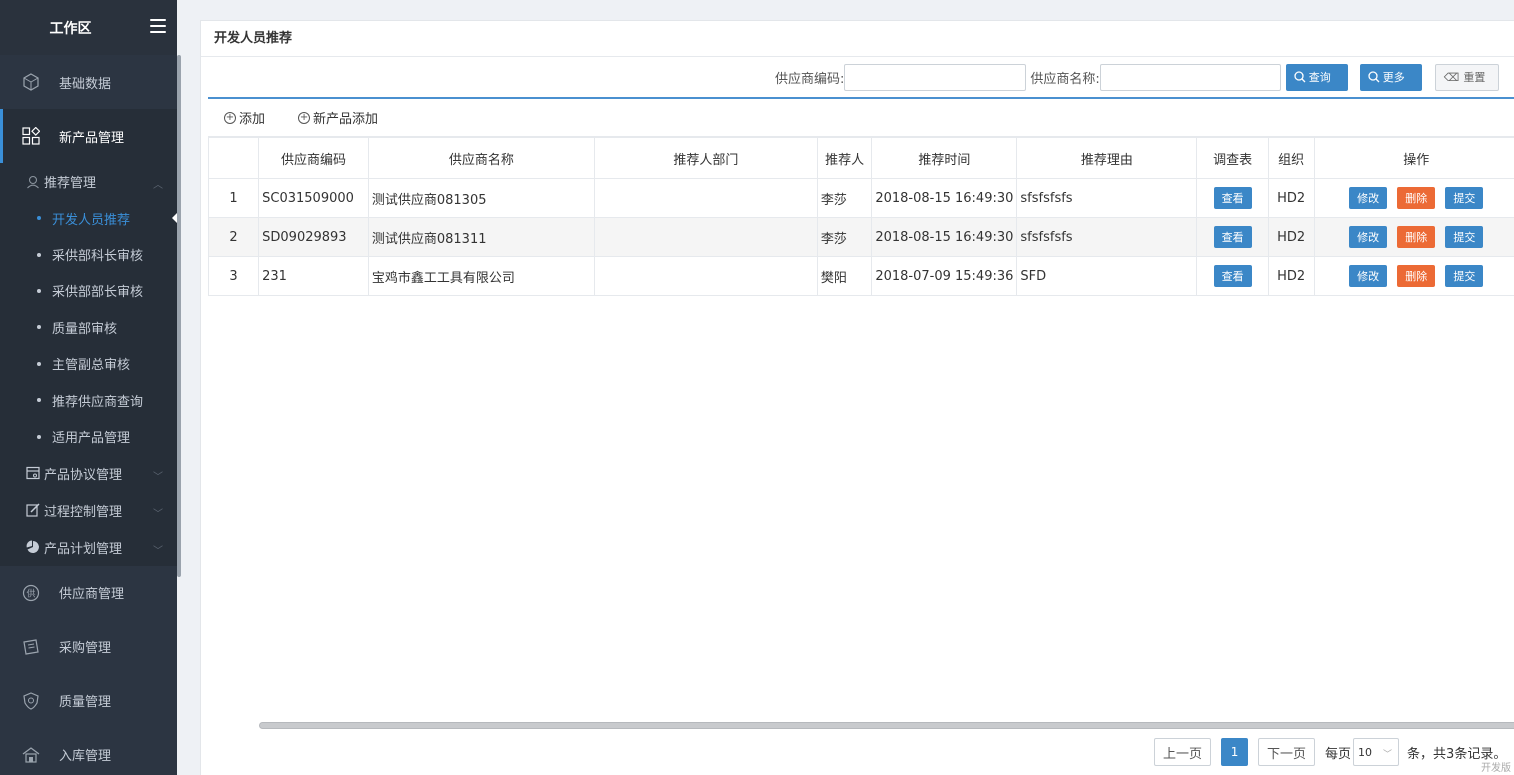 The width and height of the screenshot is (1514, 775). What do you see at coordinates (481, 158) in the screenshot?
I see `col-header-name: 供应商名称` at bounding box center [481, 158].